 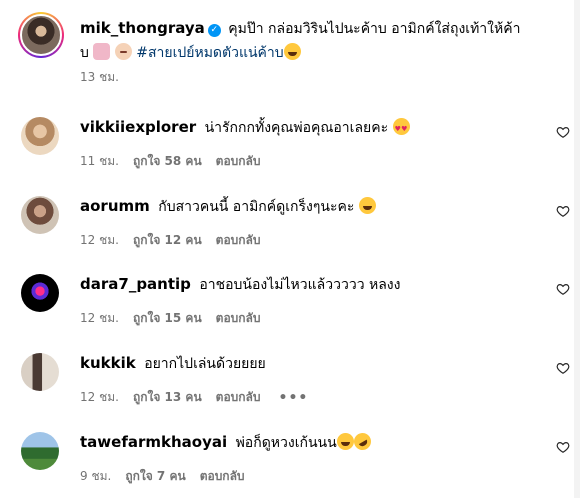 What do you see at coordinates (115, 206) in the screenshot?
I see `commenter-username: aorumm` at bounding box center [115, 206].